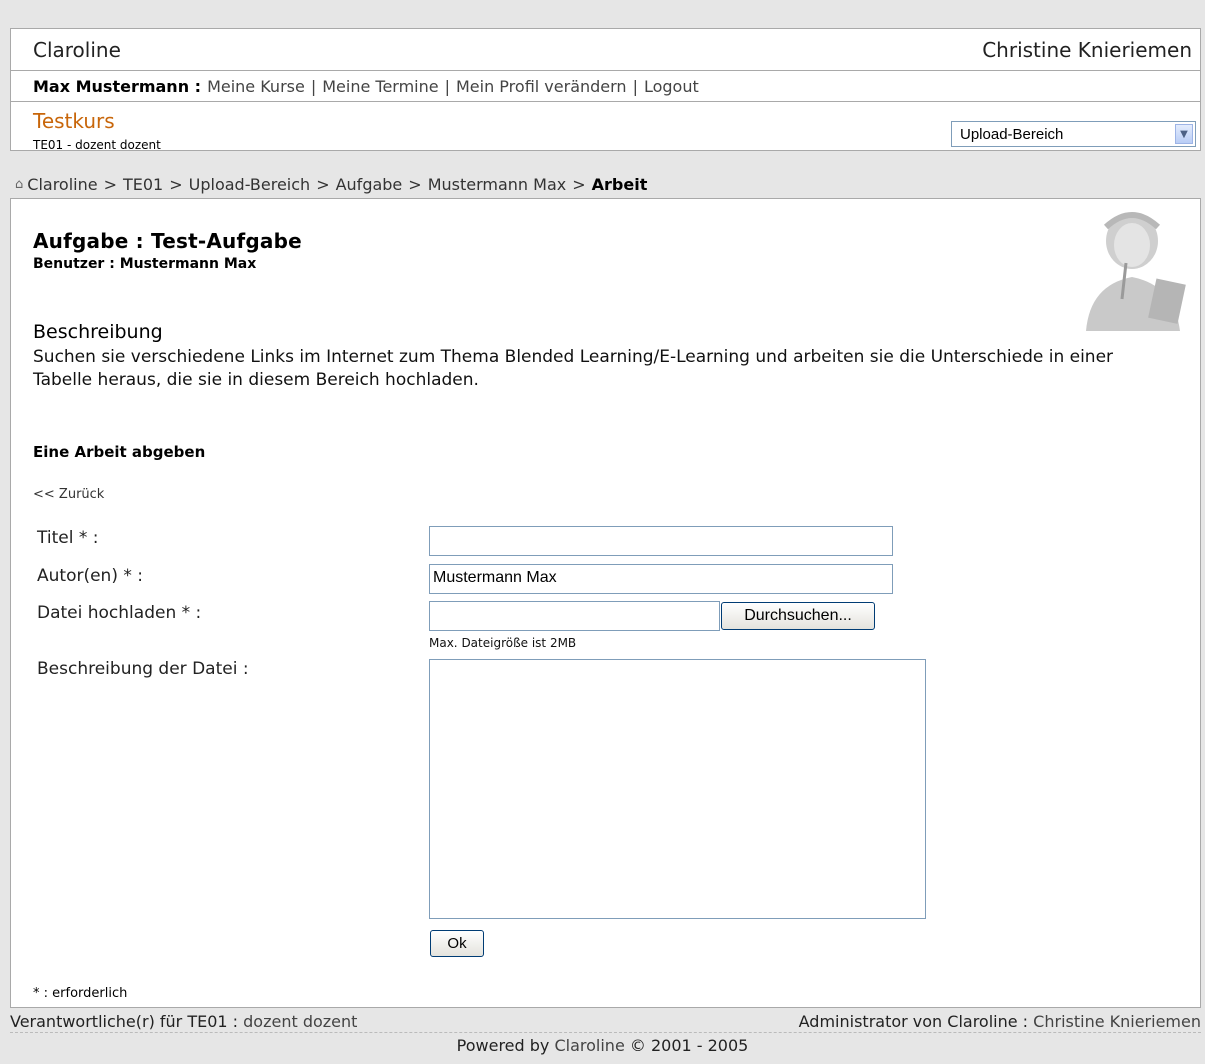 This screenshot has width=1205, height=1064. What do you see at coordinates (1073, 134) in the screenshot?
I see `tool-select: Upload-Bereich ▼` at bounding box center [1073, 134].